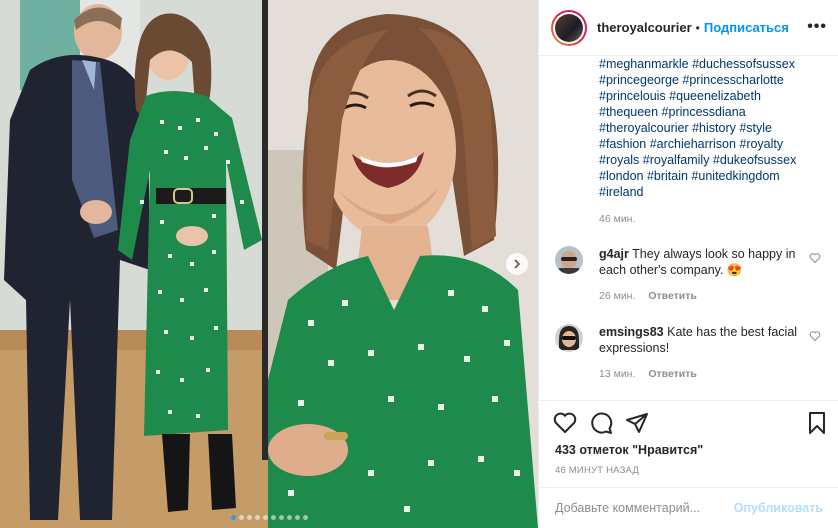 Image resolution: width=838 pixels, height=528 pixels. I want to click on carousel-indicator, so click(269, 517).